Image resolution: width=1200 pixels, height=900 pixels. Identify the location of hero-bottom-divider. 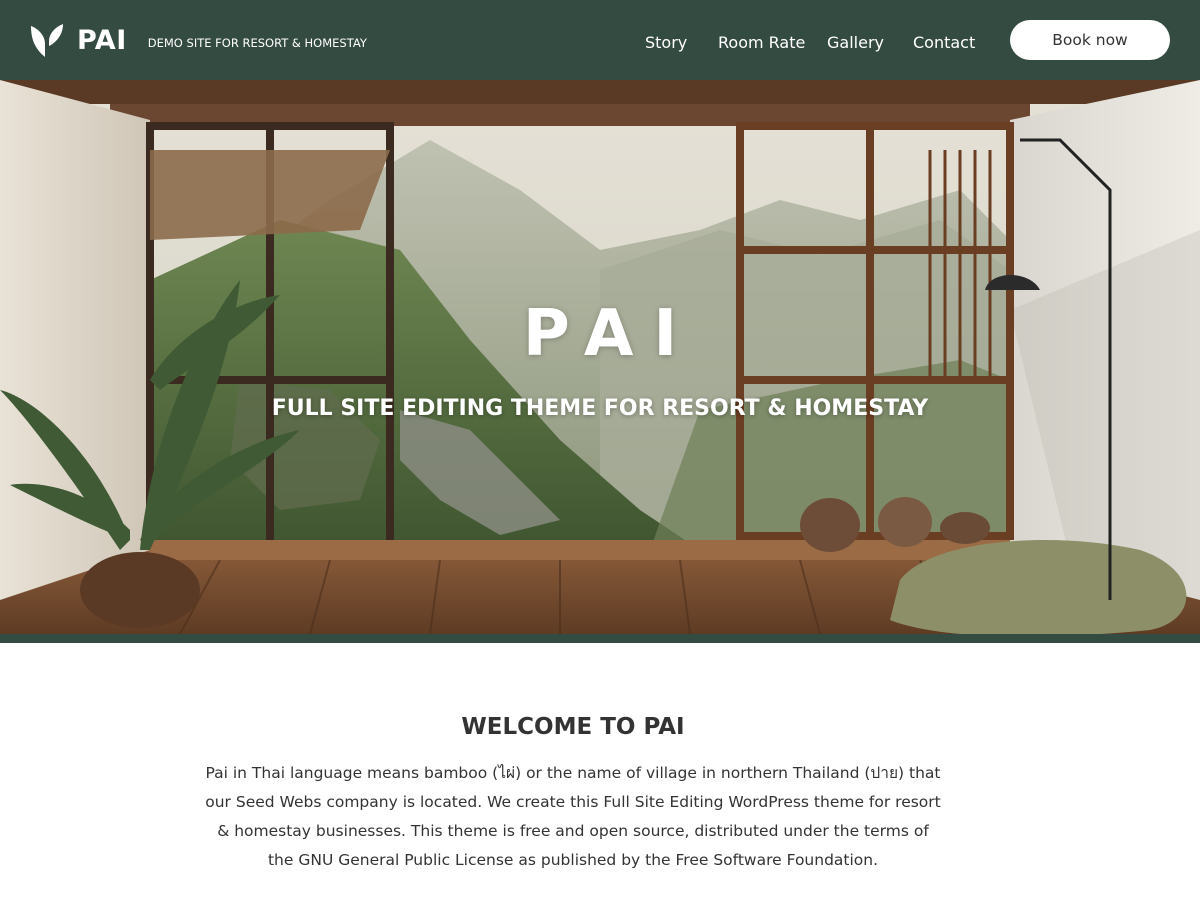
(600, 638).